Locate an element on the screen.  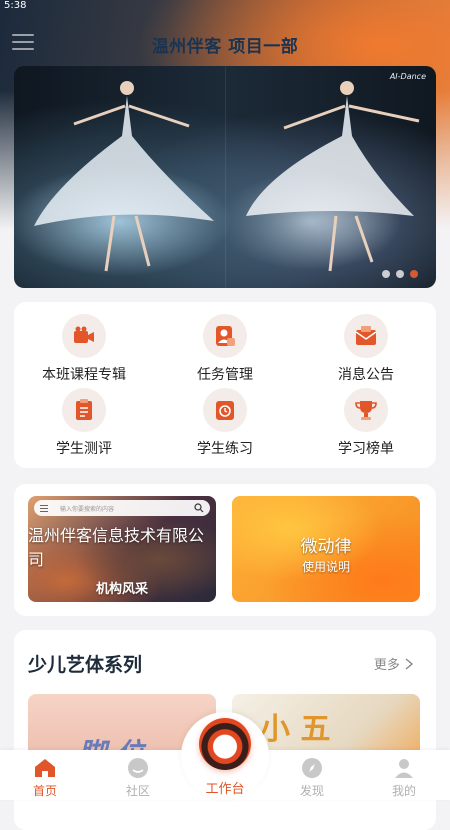
promo-institution-label: 机构风采 is located at coordinates (121, 589).